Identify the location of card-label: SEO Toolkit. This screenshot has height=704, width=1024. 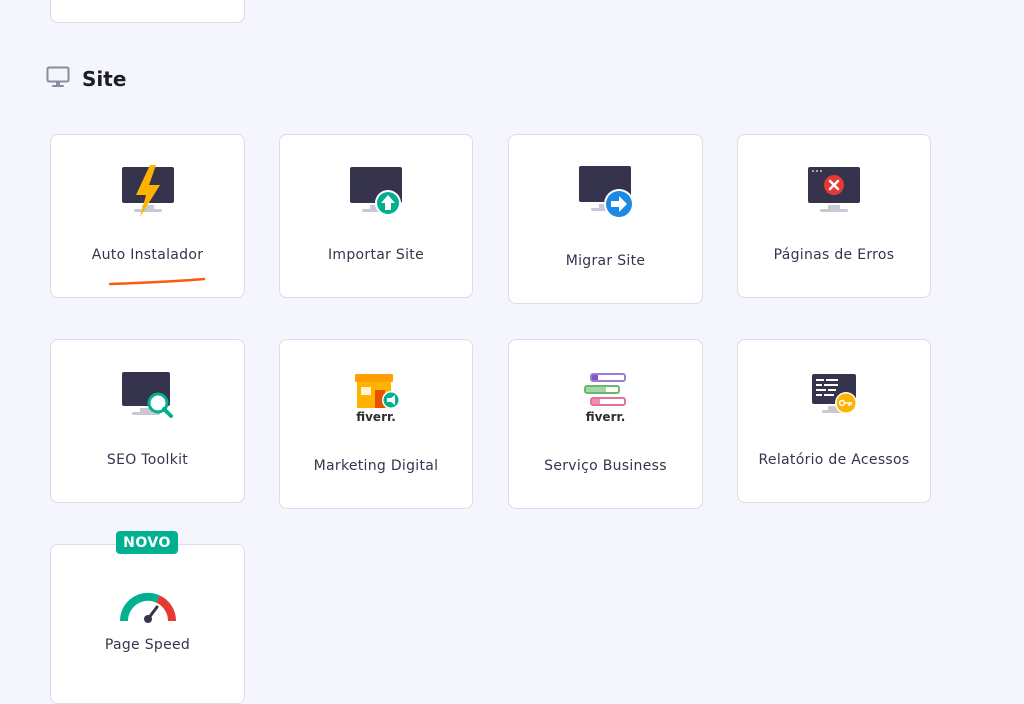
(147, 460).